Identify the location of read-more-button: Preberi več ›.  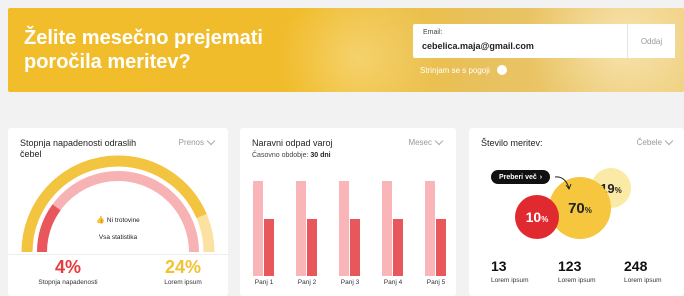
(521, 177).